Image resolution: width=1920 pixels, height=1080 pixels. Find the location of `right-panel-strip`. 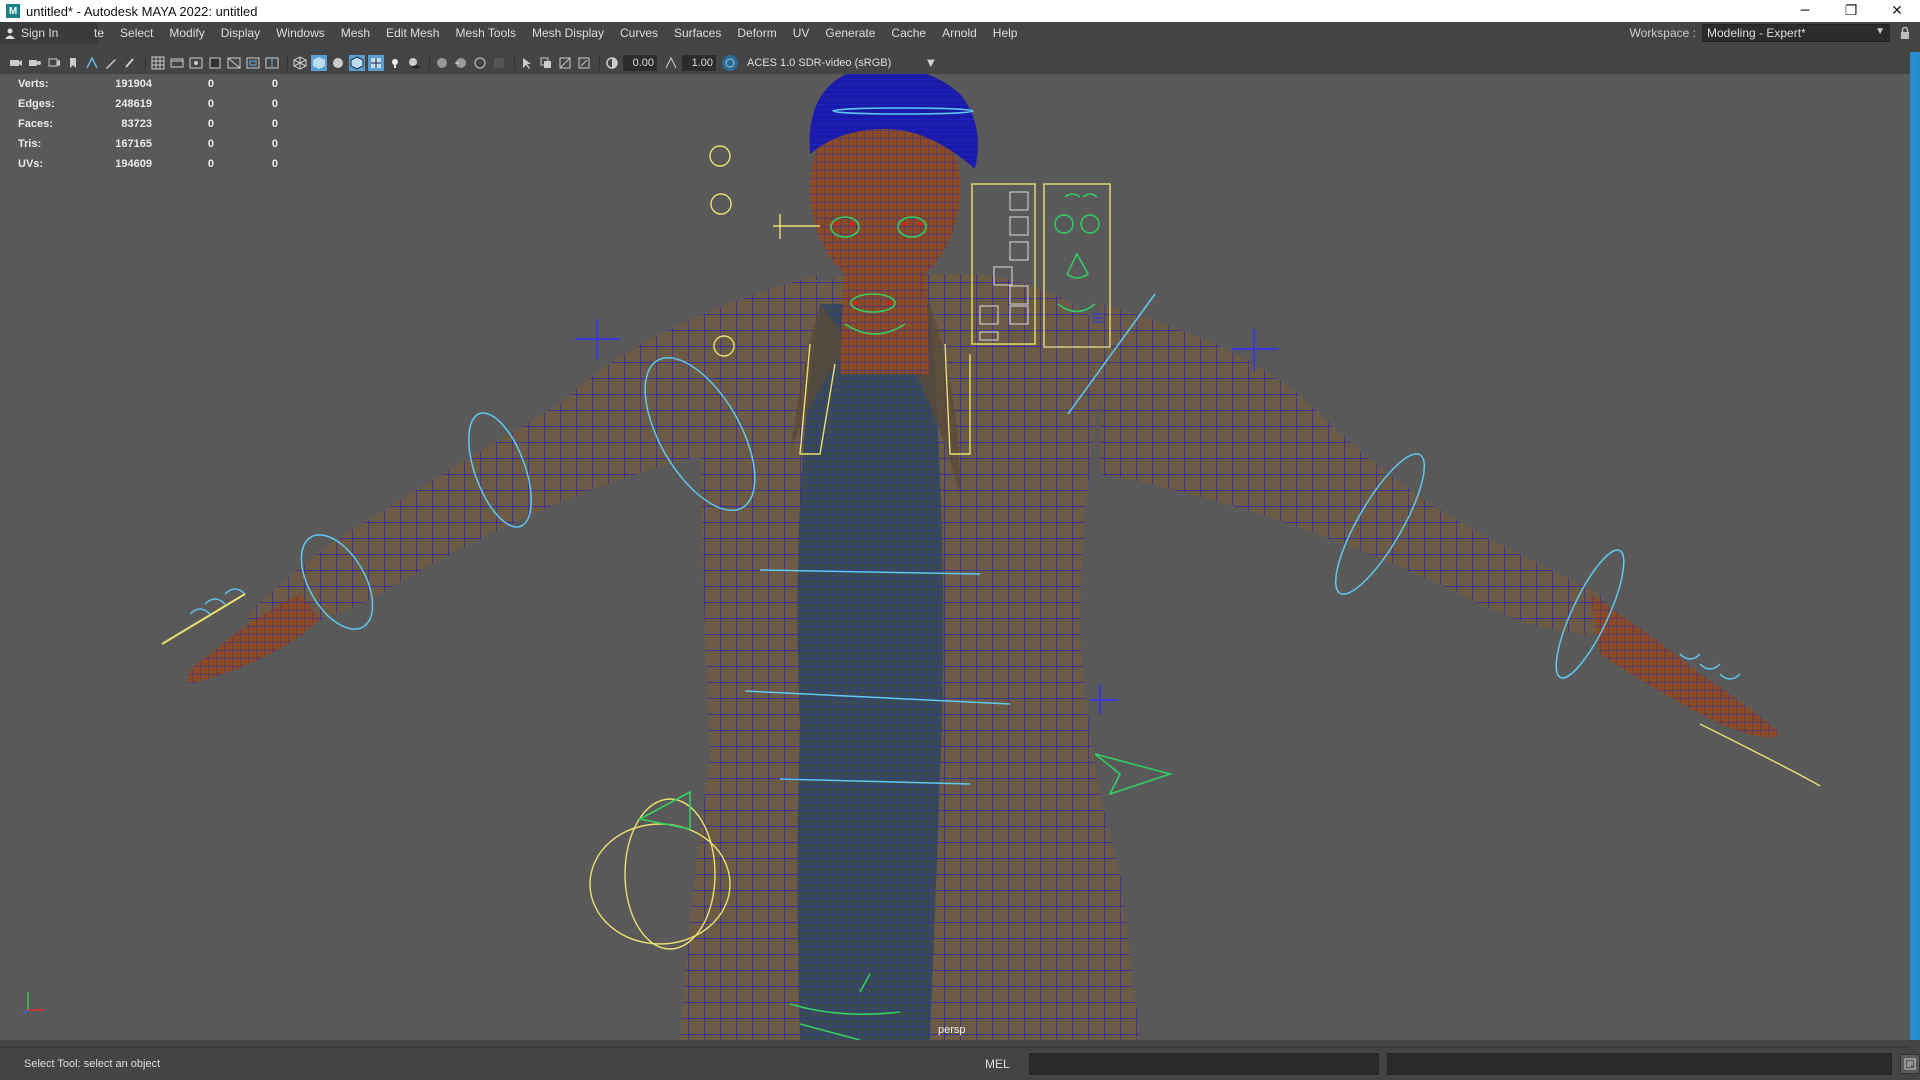

right-panel-strip is located at coordinates (1915, 546).